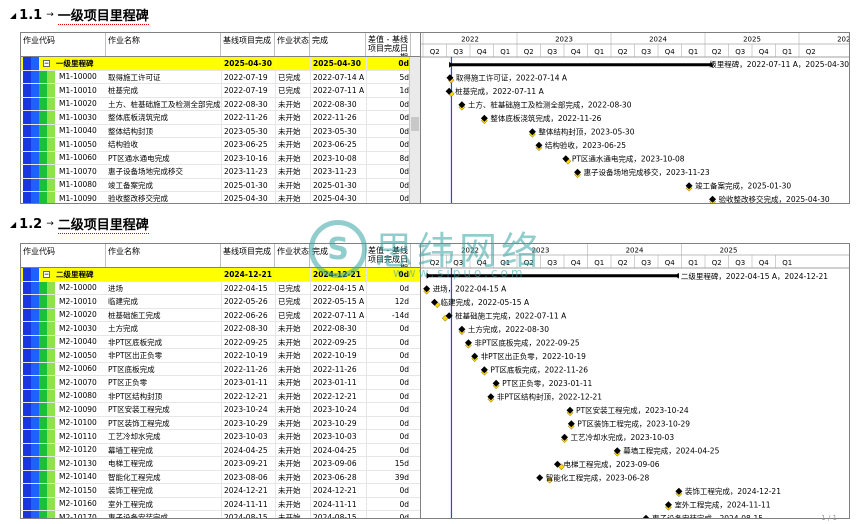 The image size is (865, 524). What do you see at coordinates (220, 64) in the screenshot?
I see `group-row: − 一级里程碑 2025-04-30 2025-04-30 0d` at bounding box center [220, 64].